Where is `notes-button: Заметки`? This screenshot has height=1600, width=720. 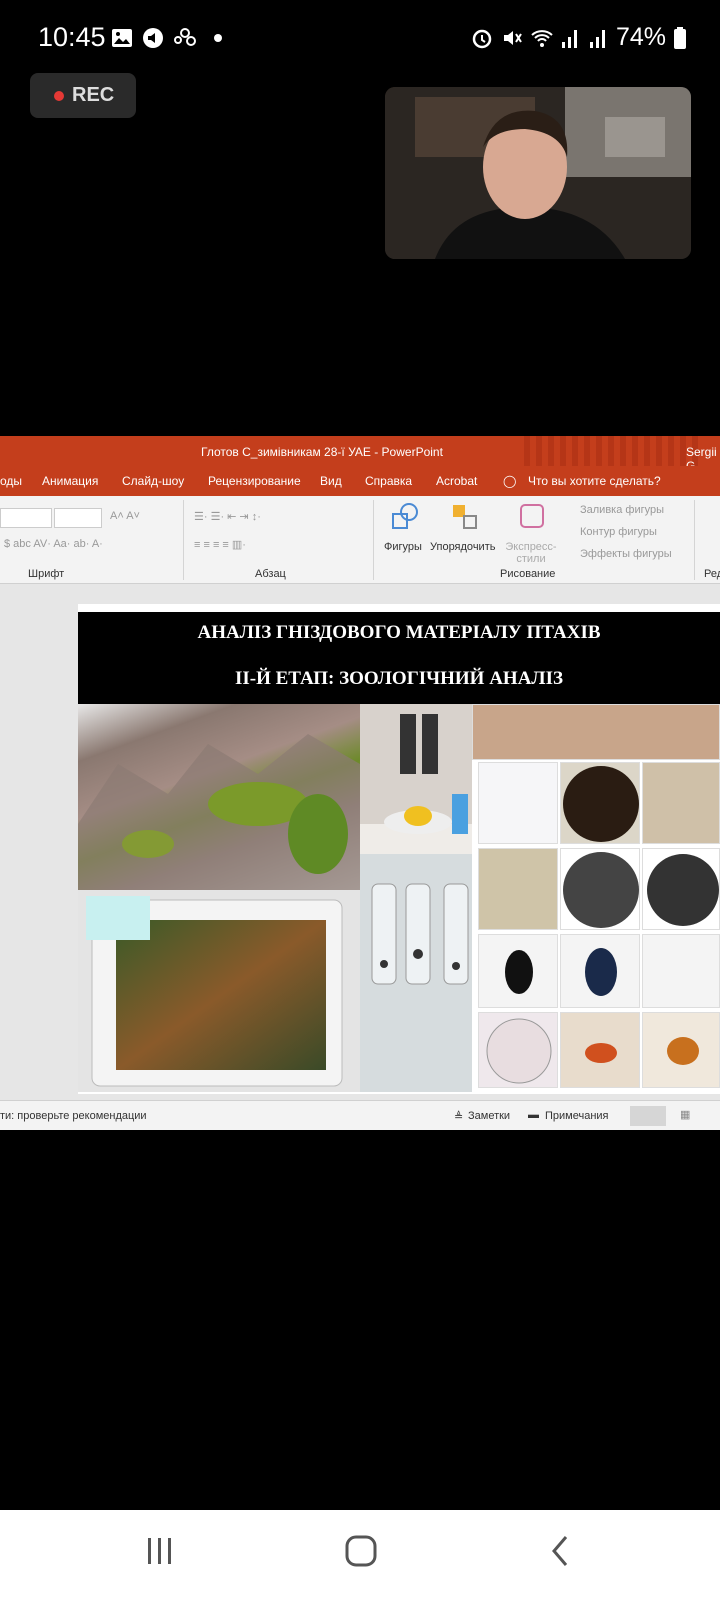
notes-button: Заметки is located at coordinates (489, 1116).